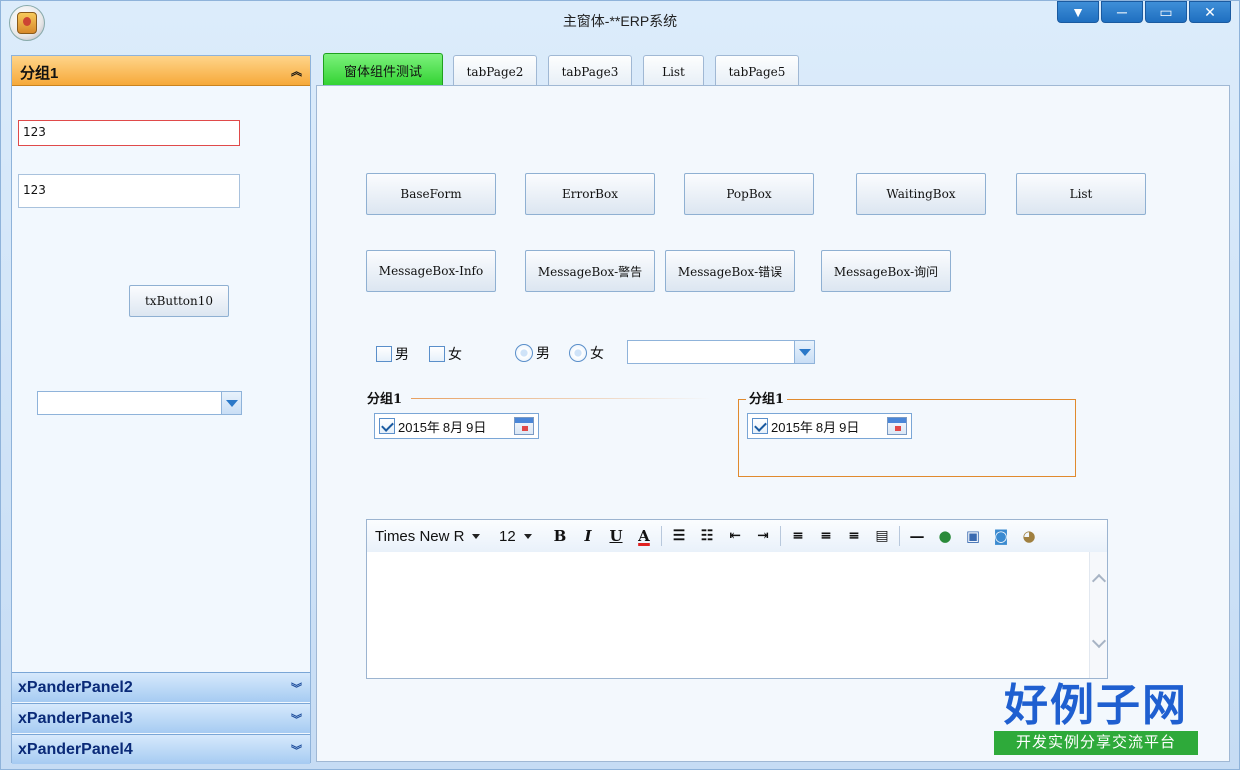  I want to click on align-center-icon: ≡, so click(826, 536).